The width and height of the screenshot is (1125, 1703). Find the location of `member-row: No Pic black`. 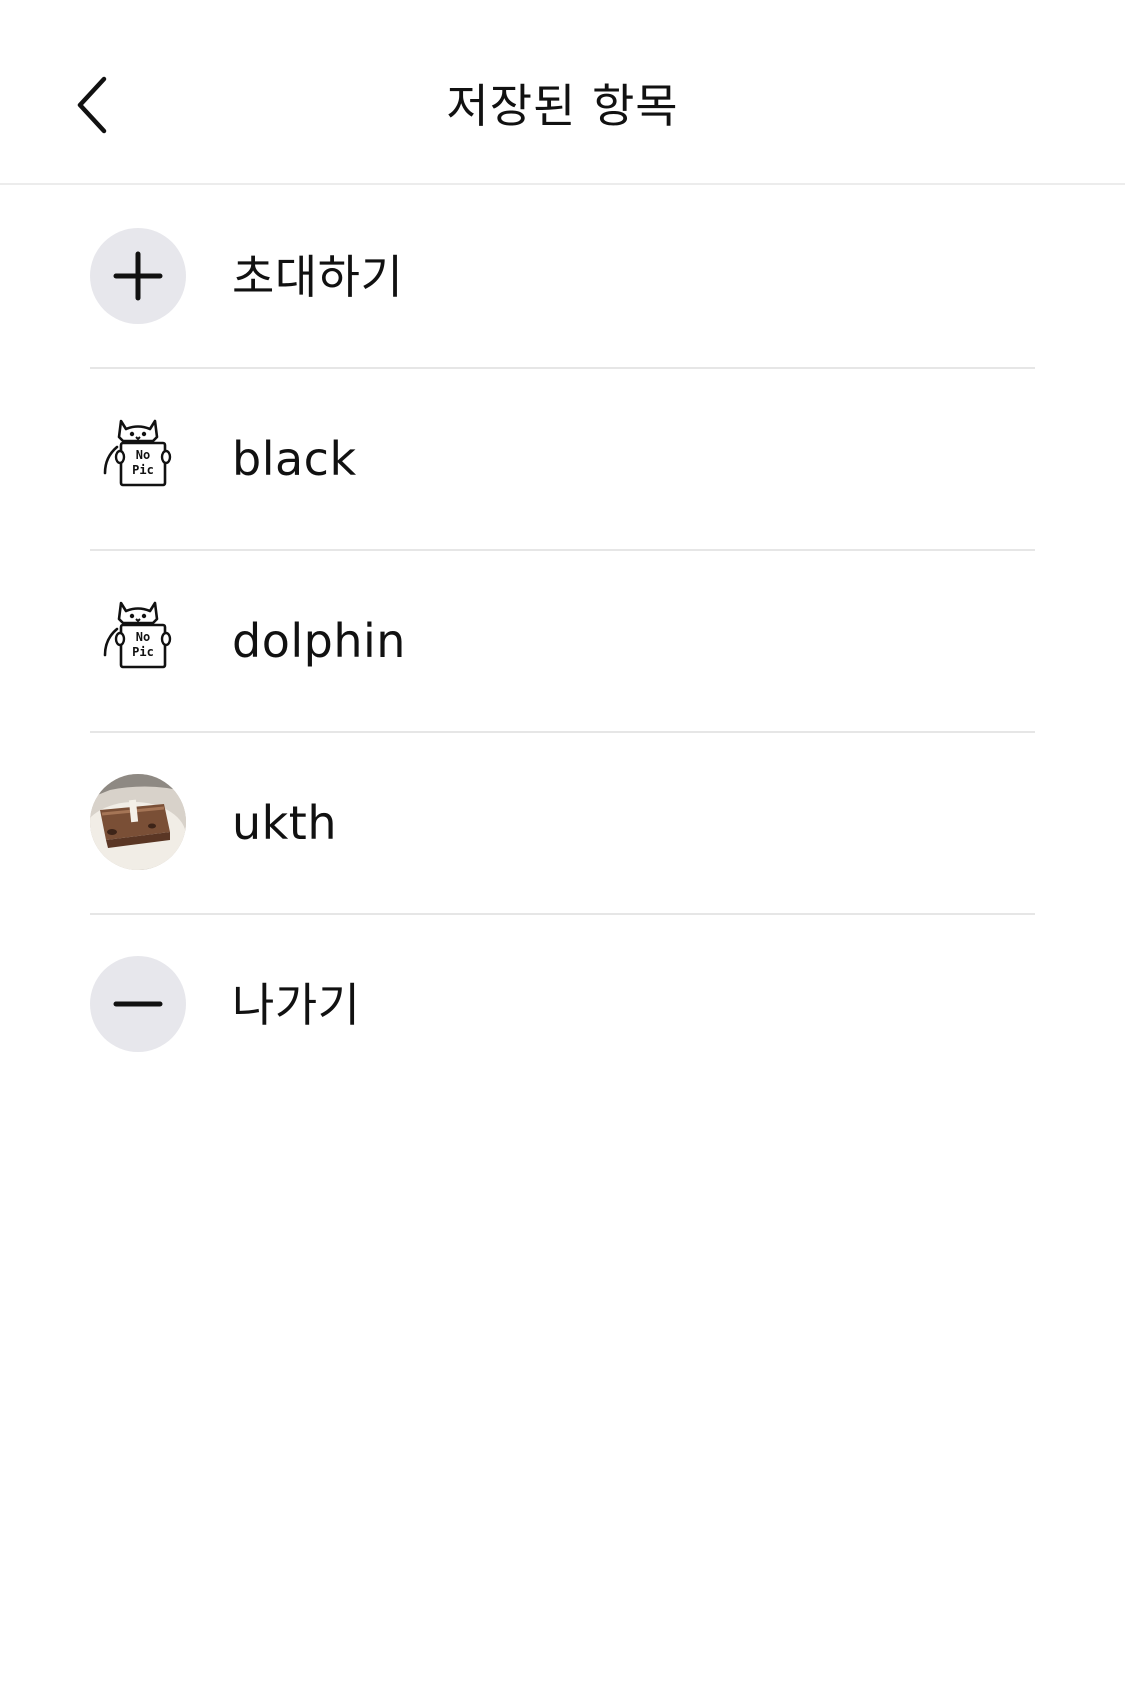

member-row: No Pic black is located at coordinates (562, 460).